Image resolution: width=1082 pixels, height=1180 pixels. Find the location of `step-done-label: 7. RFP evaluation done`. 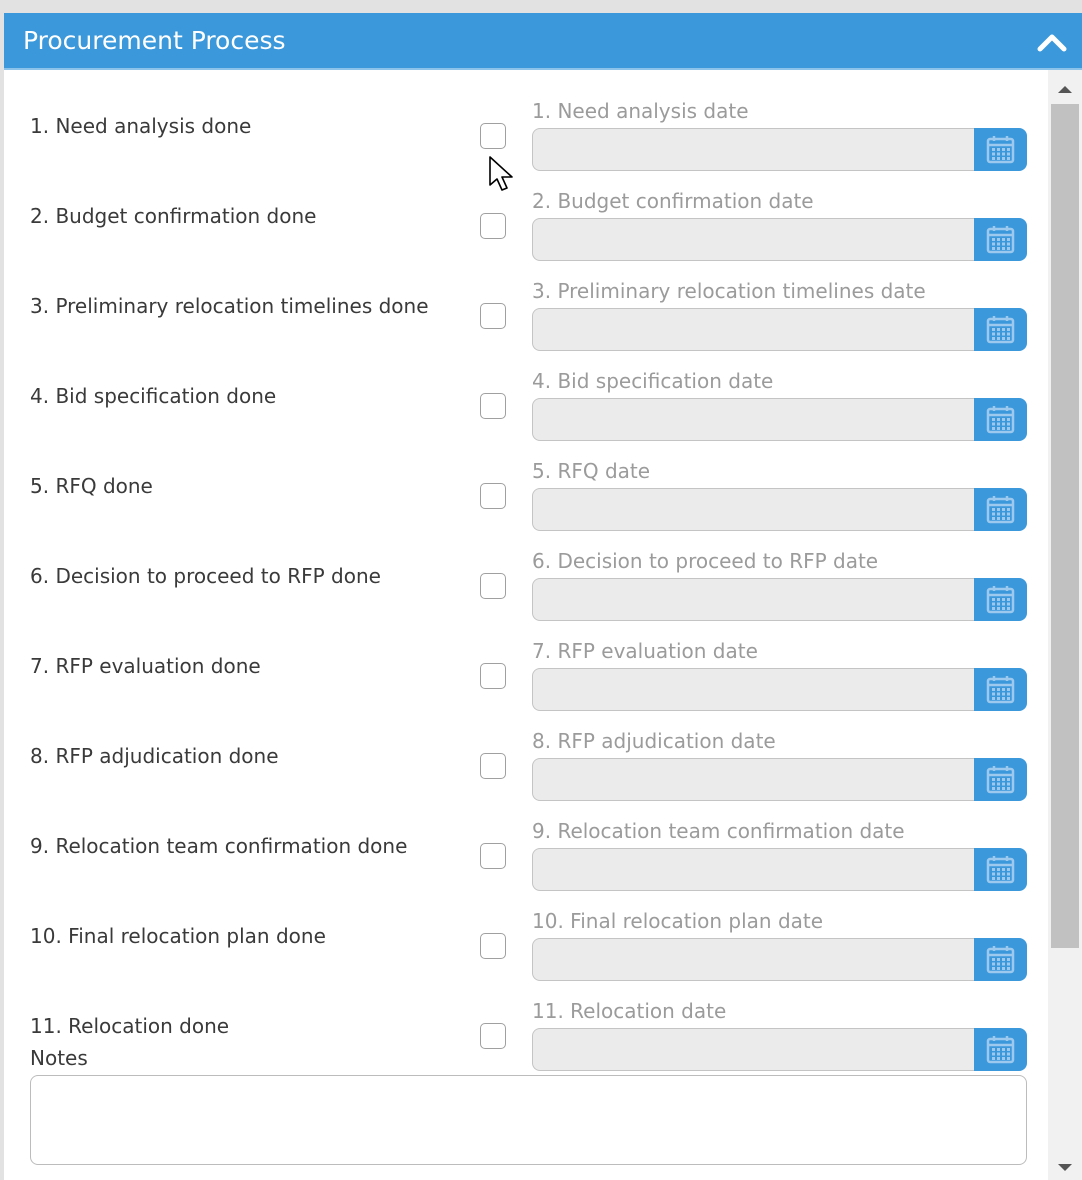

step-done-label: 7. RFP evaluation done is located at coordinates (145, 666).